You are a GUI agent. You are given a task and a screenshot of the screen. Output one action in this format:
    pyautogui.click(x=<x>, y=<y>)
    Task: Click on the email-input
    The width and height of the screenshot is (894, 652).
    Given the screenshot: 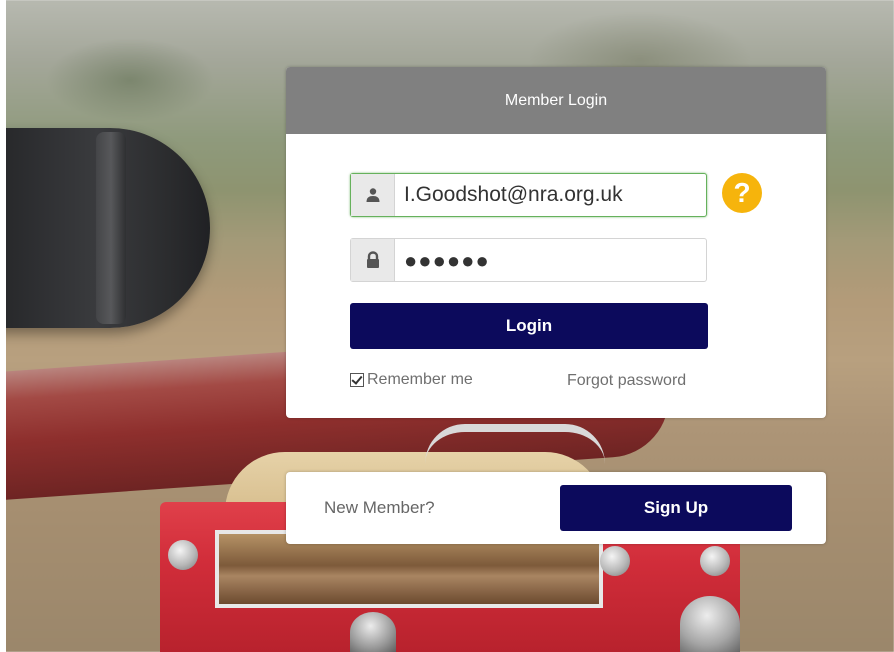 What is the action you would take?
    pyautogui.click(x=550, y=195)
    